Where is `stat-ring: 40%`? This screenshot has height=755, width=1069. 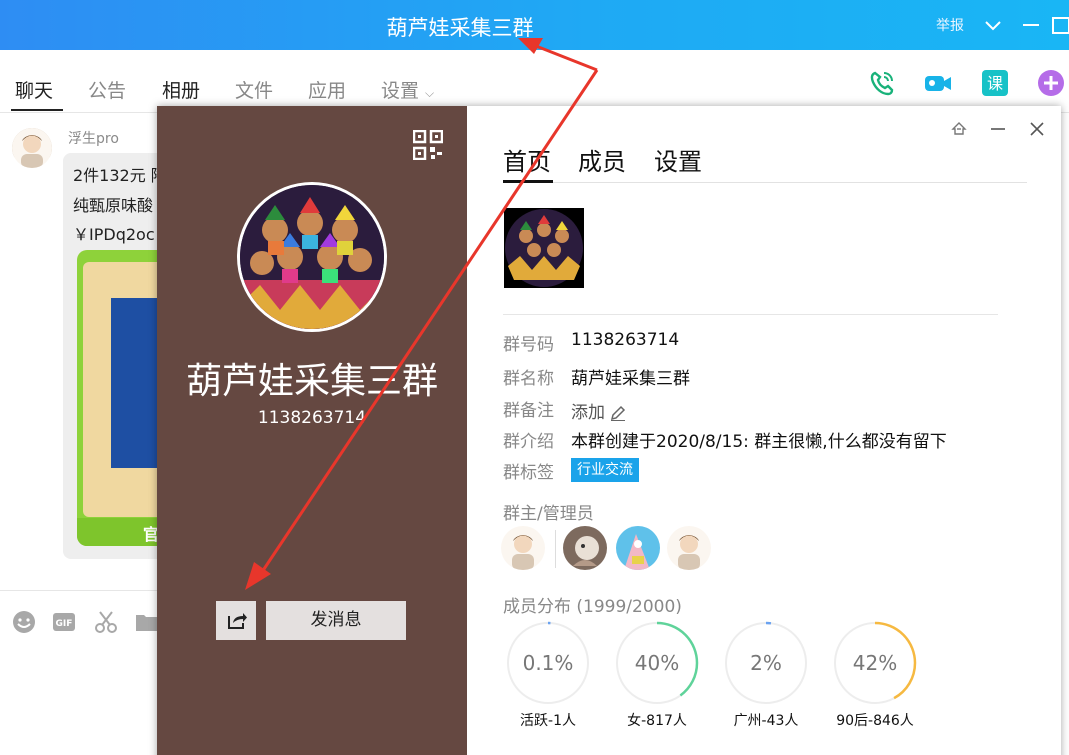 stat-ring: 40% is located at coordinates (657, 663).